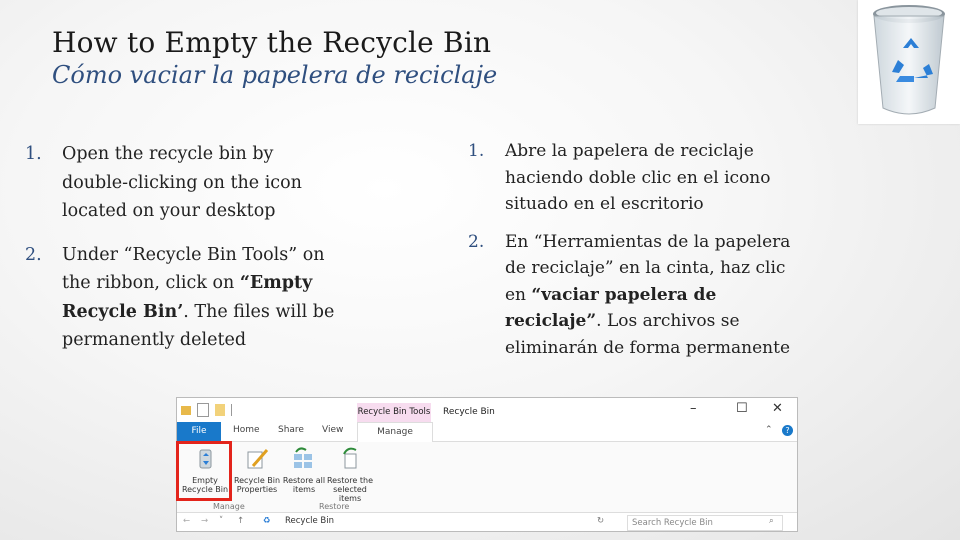 The width and height of the screenshot is (960, 540). What do you see at coordinates (332, 430) in the screenshot?
I see `tab-view: View` at bounding box center [332, 430].